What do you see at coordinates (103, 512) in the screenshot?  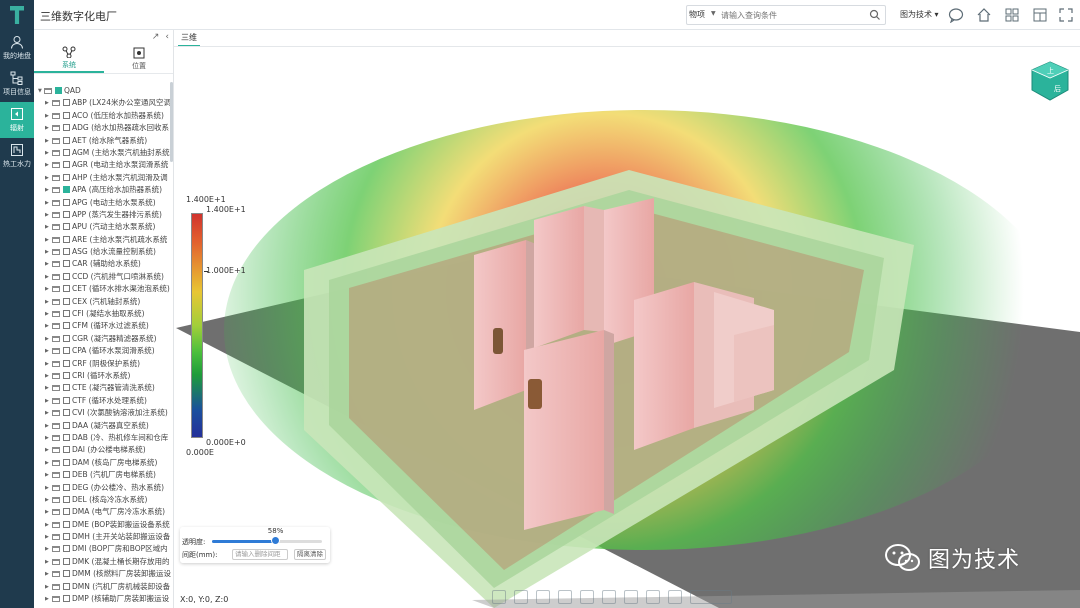 I see `tree-item: ▶ DMA (电气厂房冷冻水系统)` at bounding box center [103, 512].